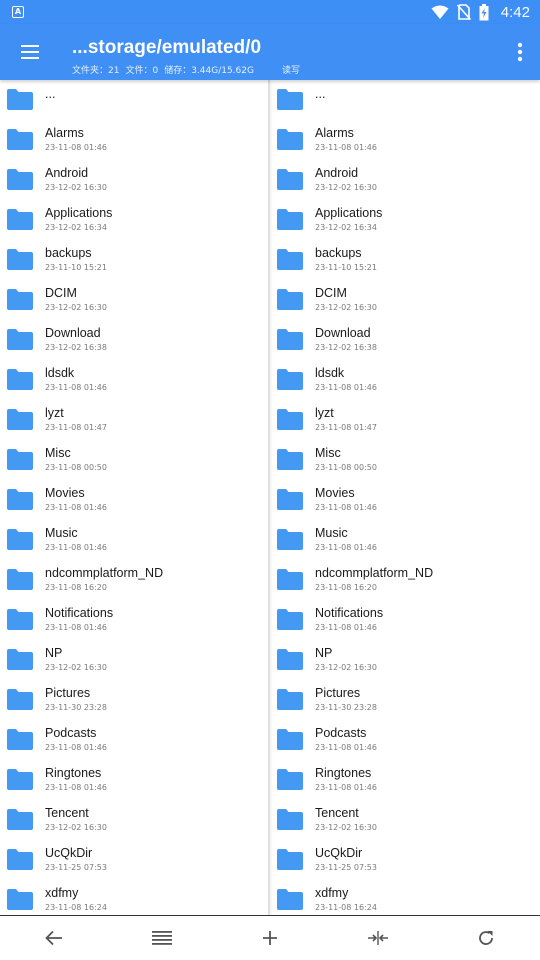  What do you see at coordinates (76, 907) in the screenshot?
I see `item-modified-date: 23-11-08 16:24` at bounding box center [76, 907].